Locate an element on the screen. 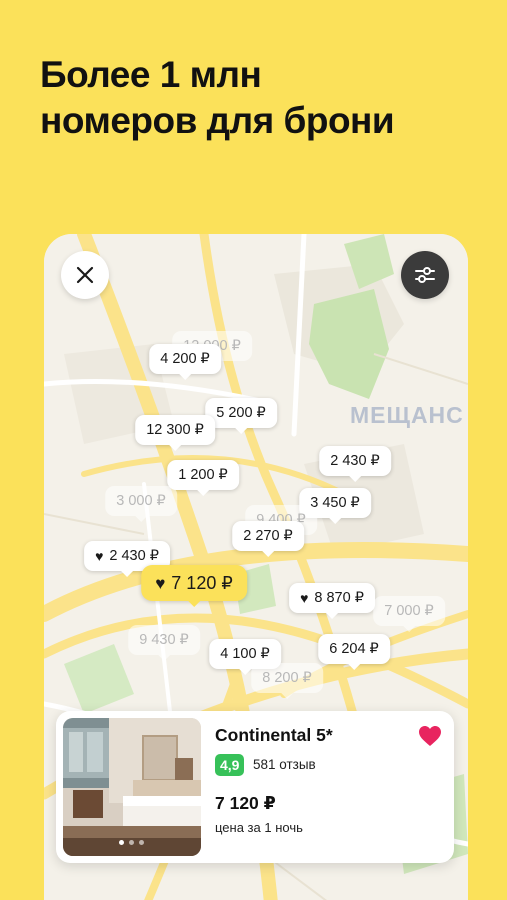 The image size is (507, 900). price-pin-label: 6 204 ₽ is located at coordinates (354, 649).